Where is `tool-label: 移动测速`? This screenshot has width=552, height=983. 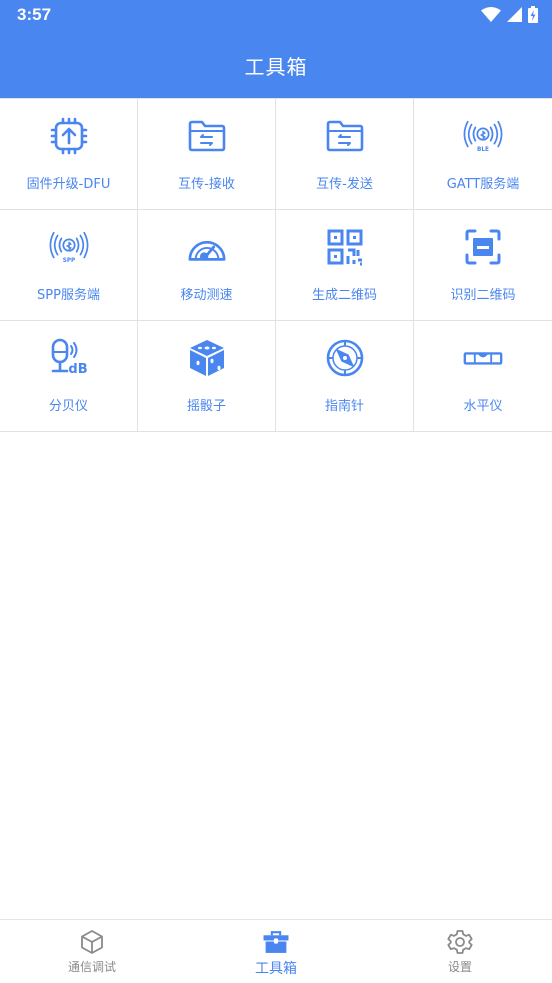
tool-label: 移动测速 is located at coordinates (206, 295).